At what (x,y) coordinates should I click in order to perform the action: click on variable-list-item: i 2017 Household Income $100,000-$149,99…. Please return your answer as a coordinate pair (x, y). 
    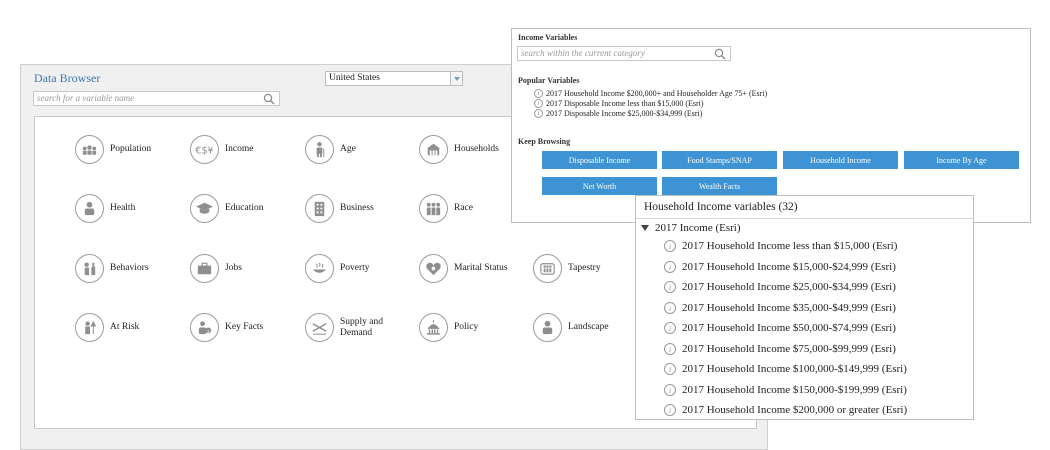
    Looking at the image, I should click on (785, 369).